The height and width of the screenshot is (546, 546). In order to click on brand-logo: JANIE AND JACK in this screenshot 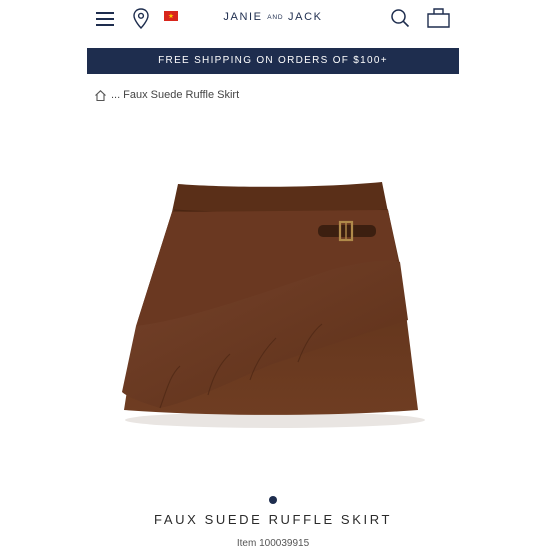, I will do `click(273, 19)`.